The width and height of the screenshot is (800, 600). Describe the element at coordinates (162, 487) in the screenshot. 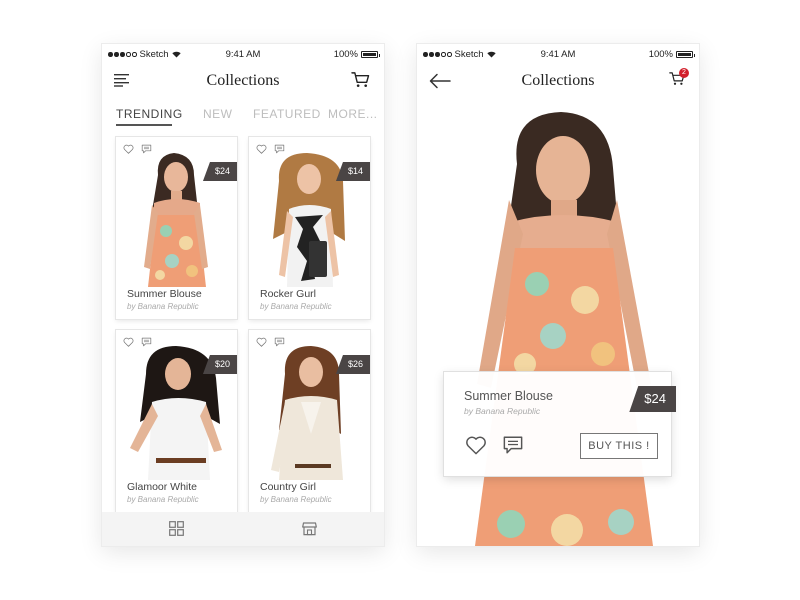

I see `product-name: Glamoor White` at that location.